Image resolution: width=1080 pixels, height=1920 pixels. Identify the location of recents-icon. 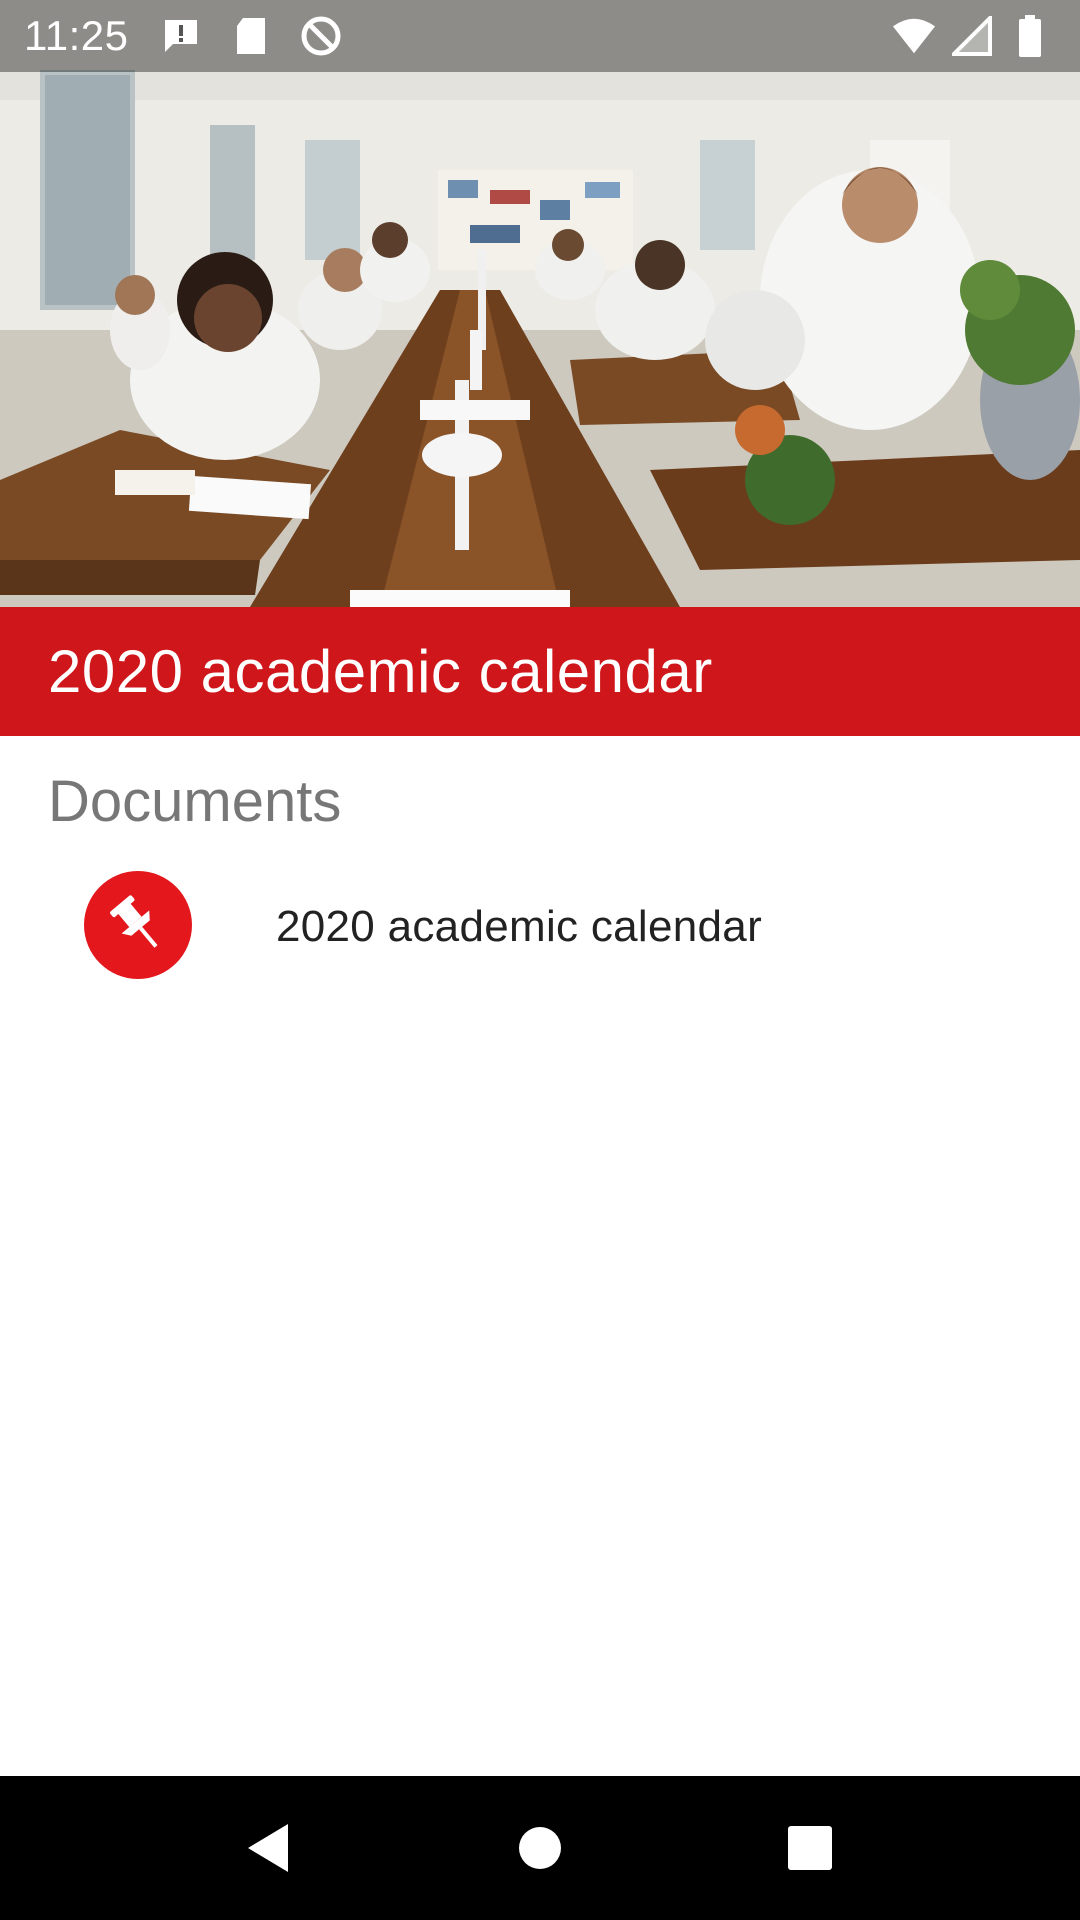
(810, 1848).